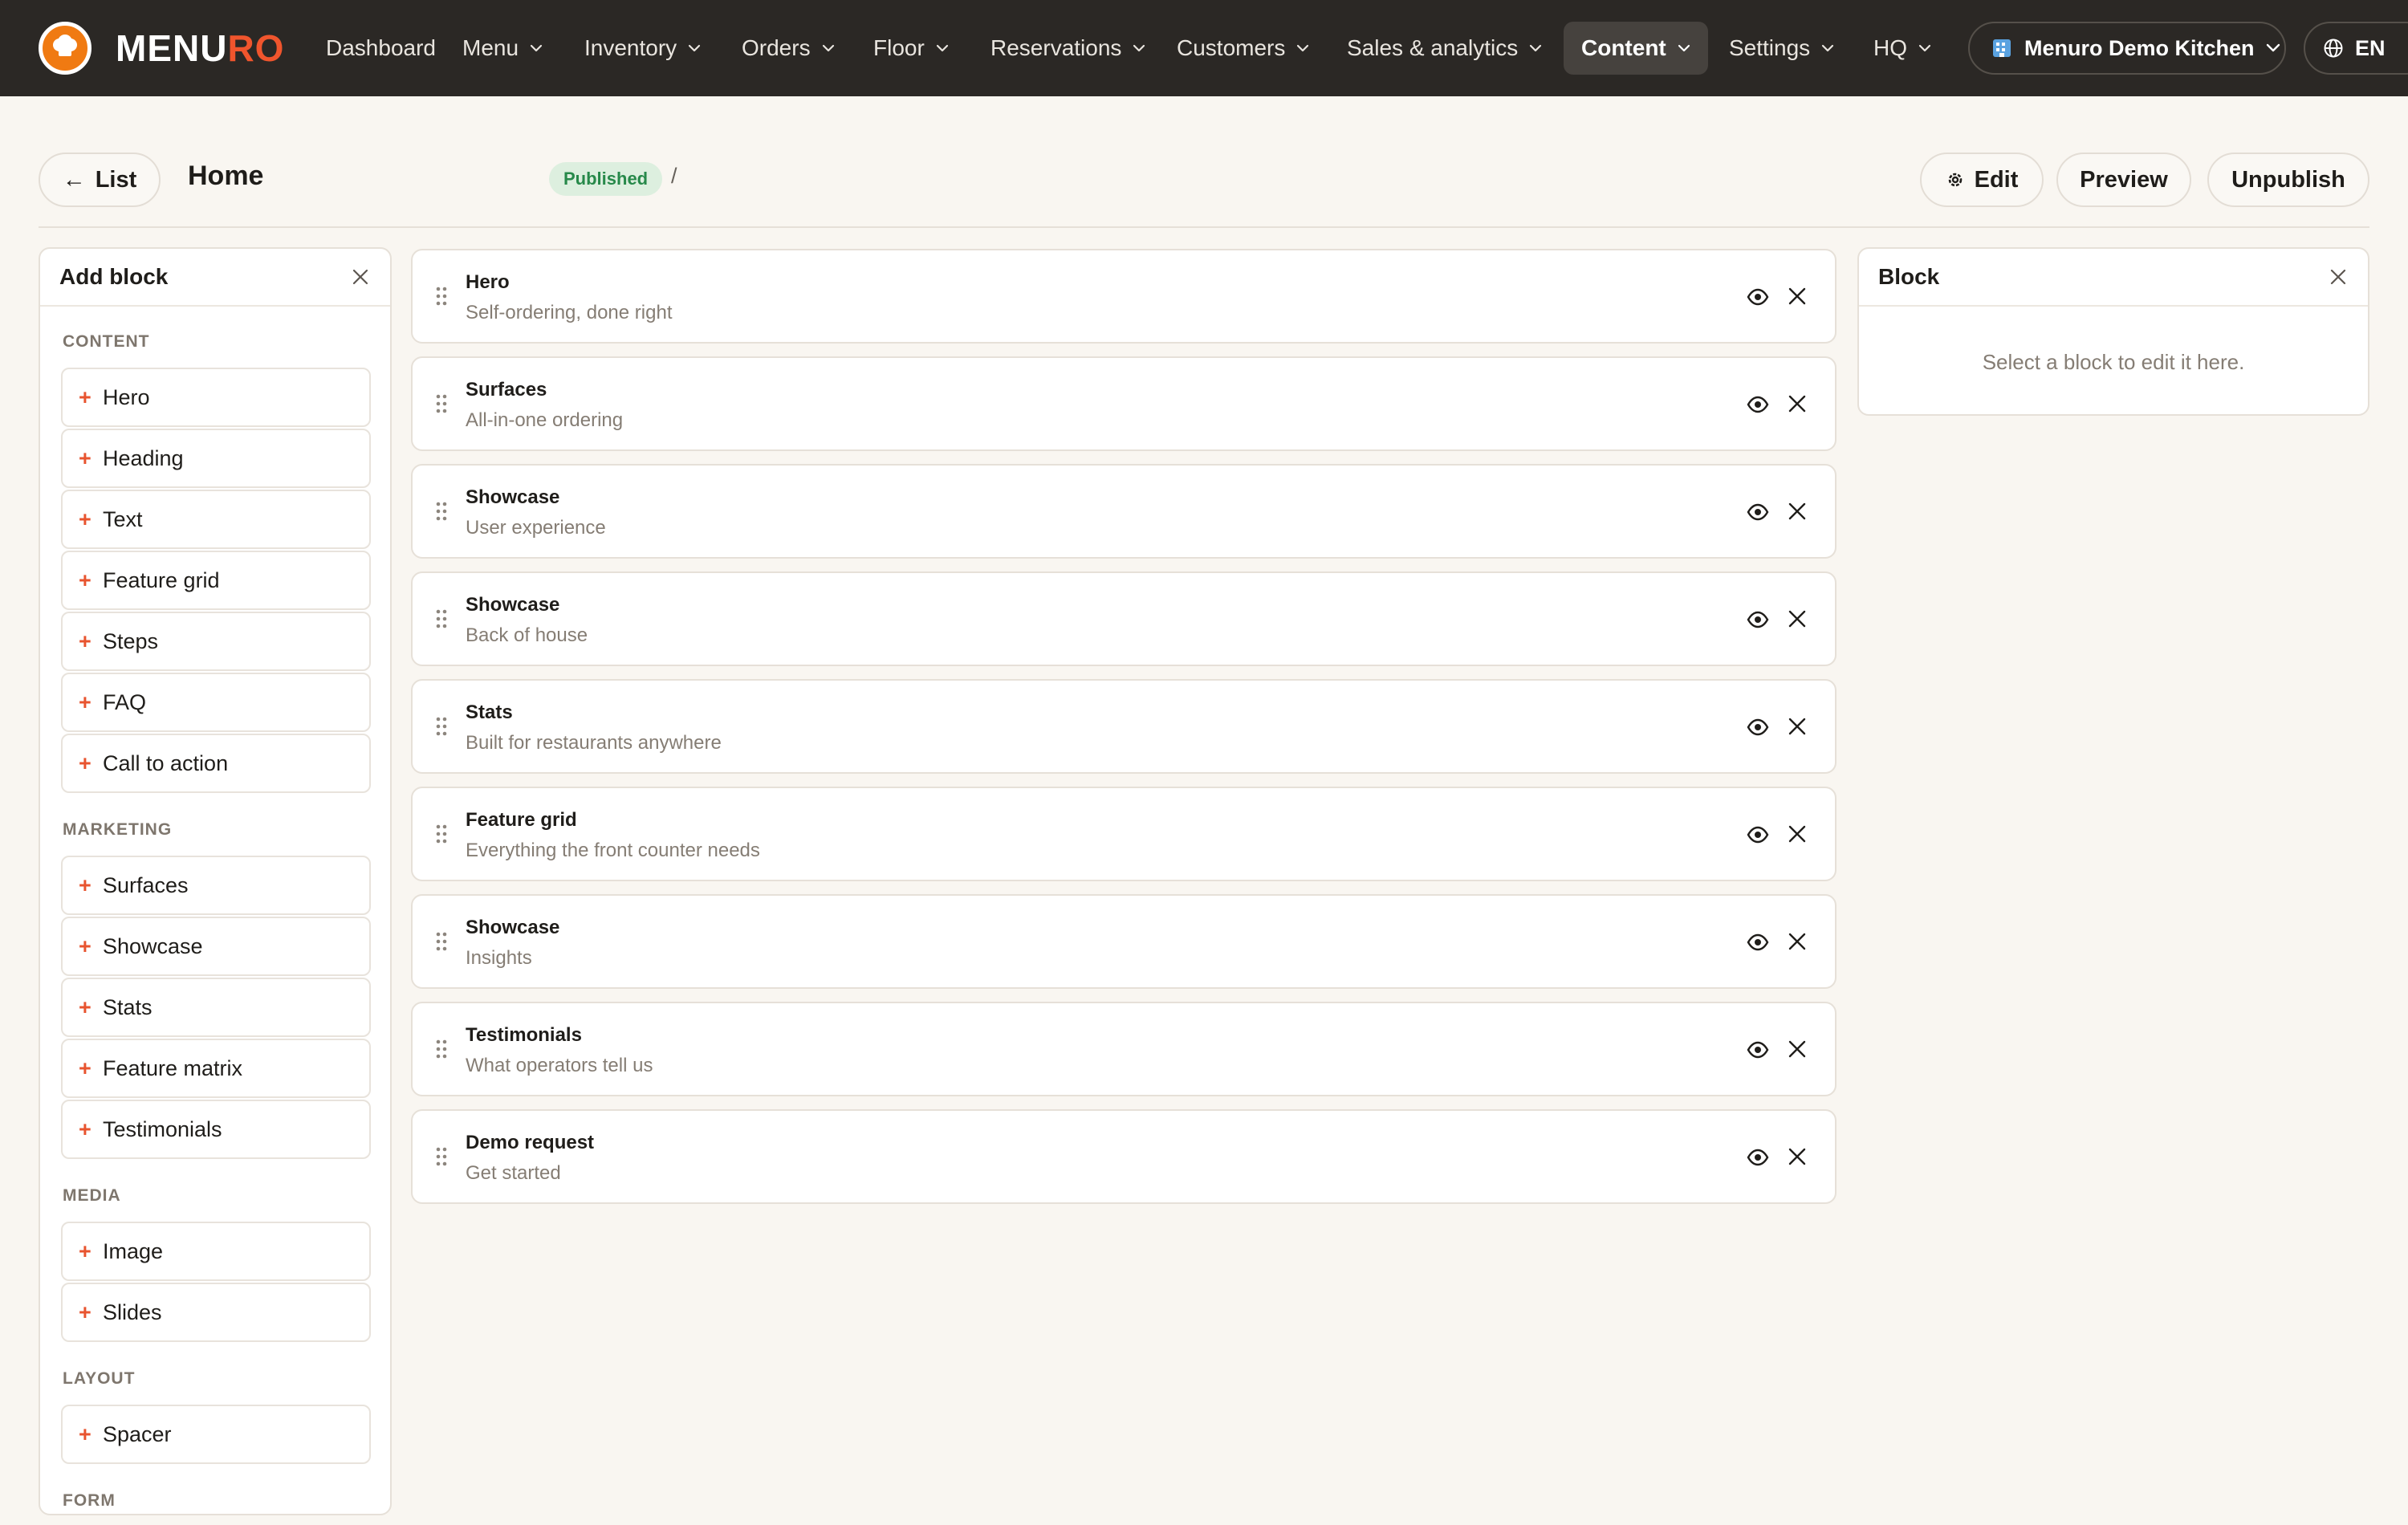  I want to click on add-block-item: + Spacer, so click(216, 1435).